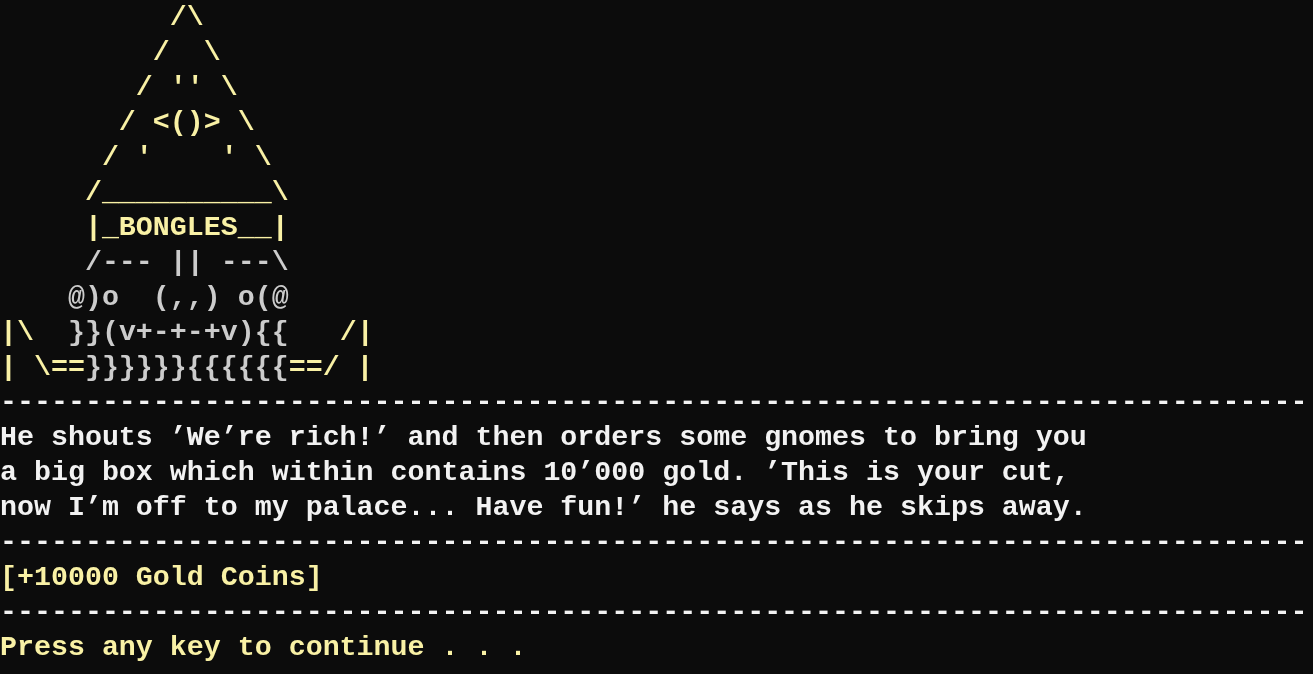  I want to click on ascii-art-line: / <()> \, so click(186, 122).